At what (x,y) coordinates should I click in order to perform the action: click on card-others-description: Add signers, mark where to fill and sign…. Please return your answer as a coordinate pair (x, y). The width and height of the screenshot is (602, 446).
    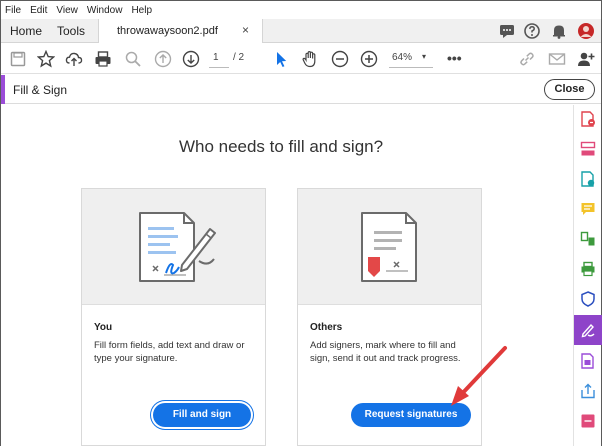
    Looking at the image, I should click on (385, 352).